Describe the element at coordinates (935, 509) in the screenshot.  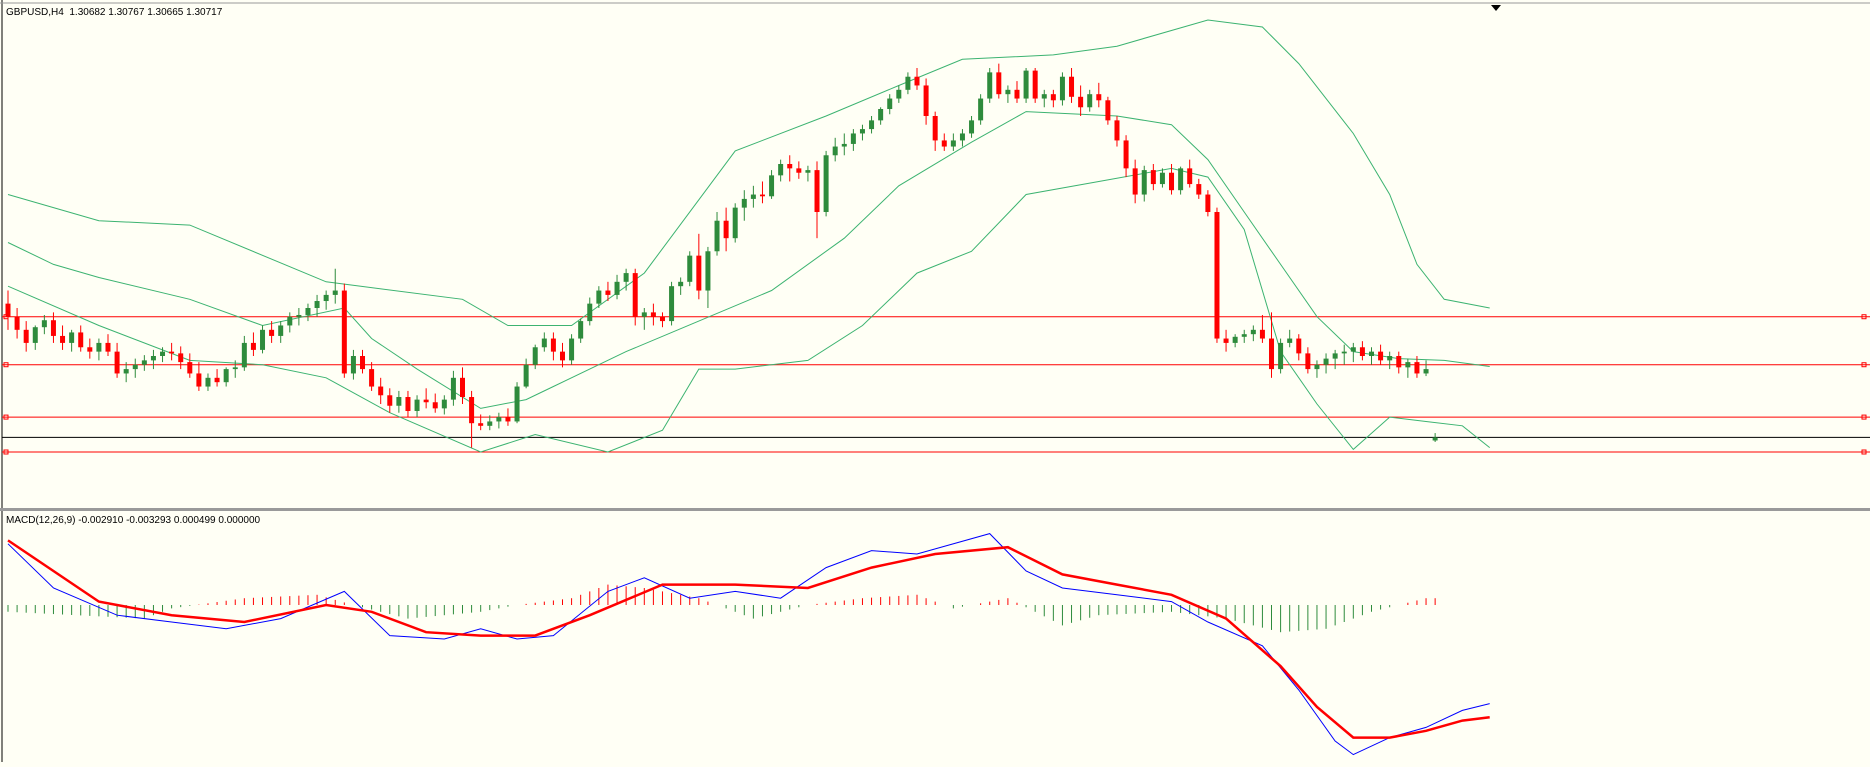
I see `pane-separator` at that location.